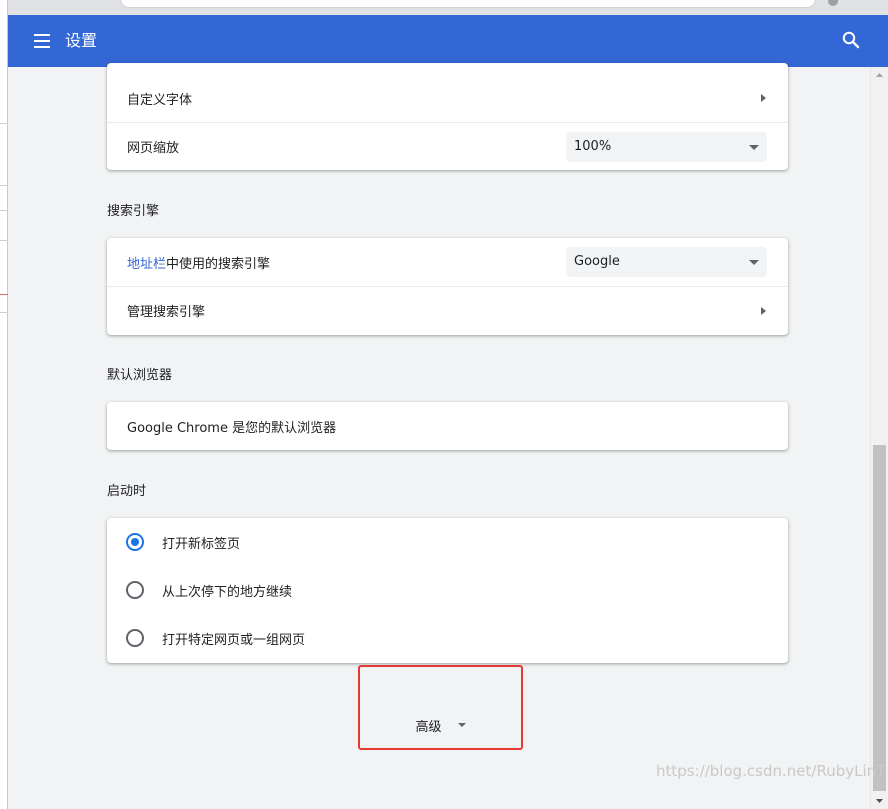 This screenshot has width=888, height=809. I want to click on custom-fonts-label: 自定义字体, so click(160, 100).